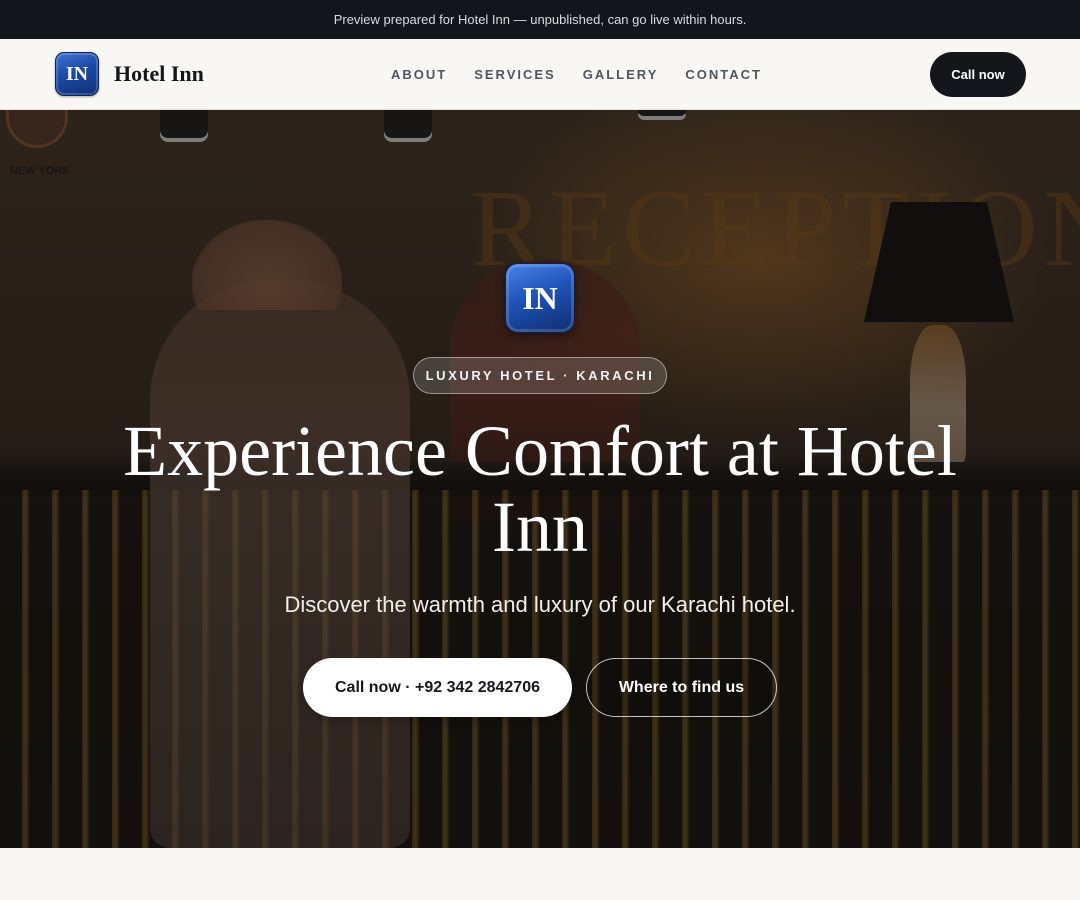 This screenshot has width=1080, height=900. What do you see at coordinates (159, 74) in the screenshot?
I see `brand-name: Hotel Inn` at bounding box center [159, 74].